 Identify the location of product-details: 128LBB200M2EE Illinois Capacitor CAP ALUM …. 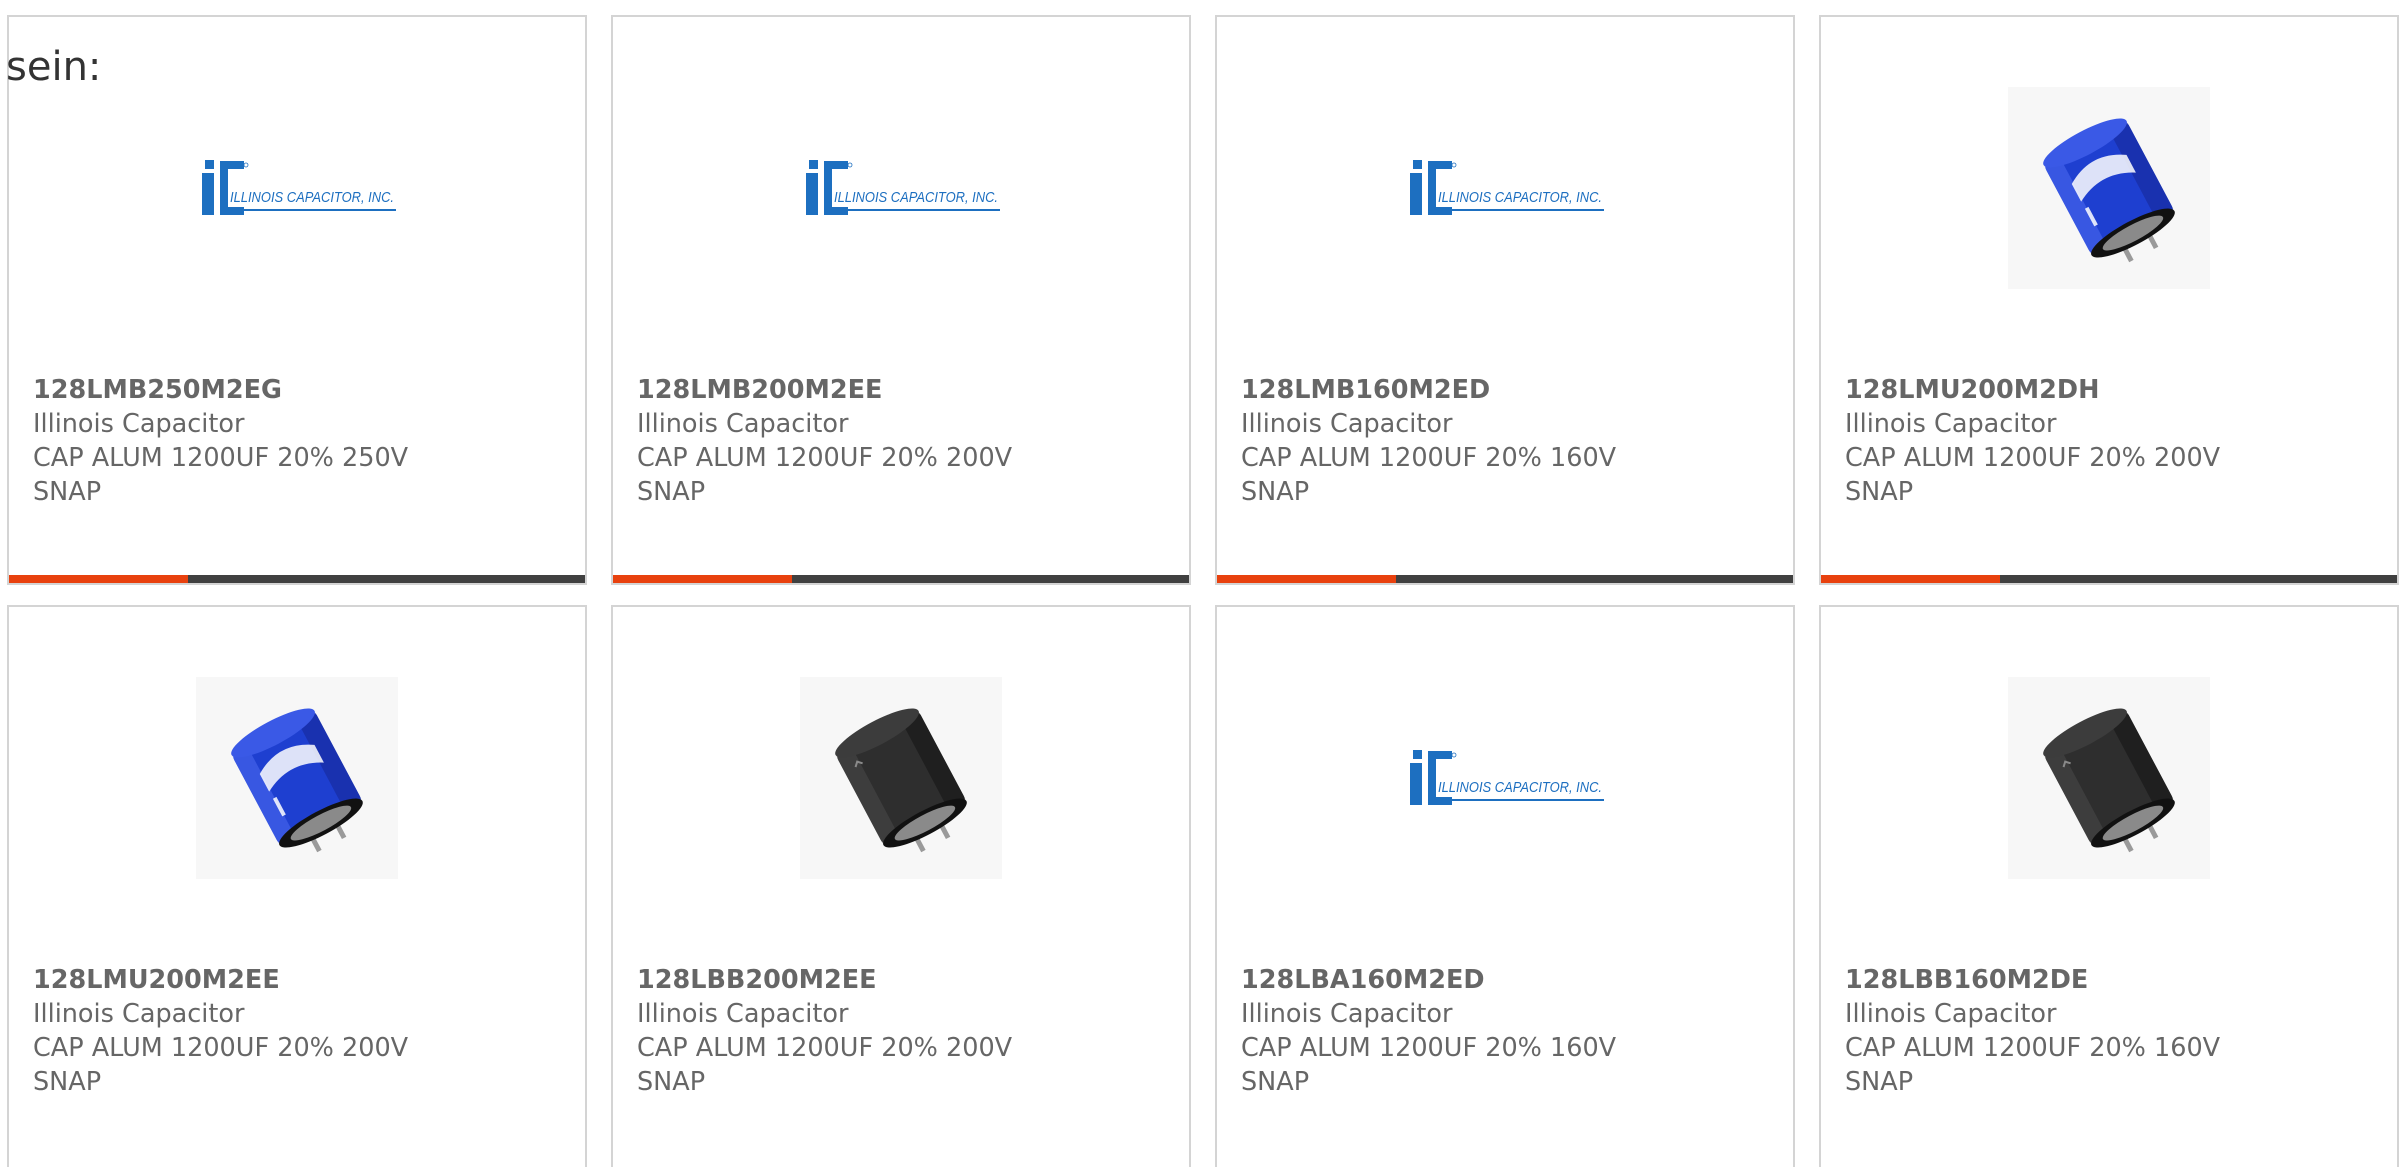
(905, 1031).